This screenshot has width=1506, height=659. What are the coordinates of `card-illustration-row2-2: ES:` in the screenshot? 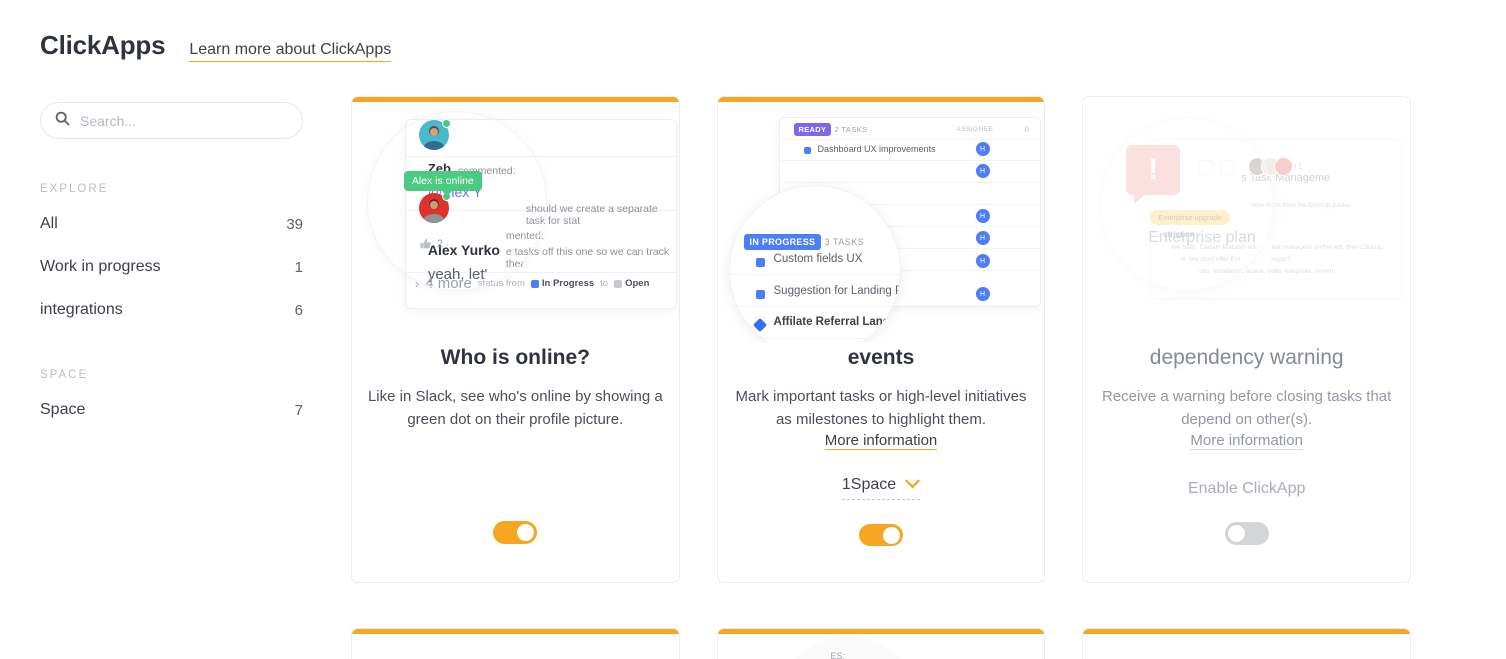 It's located at (881, 644).